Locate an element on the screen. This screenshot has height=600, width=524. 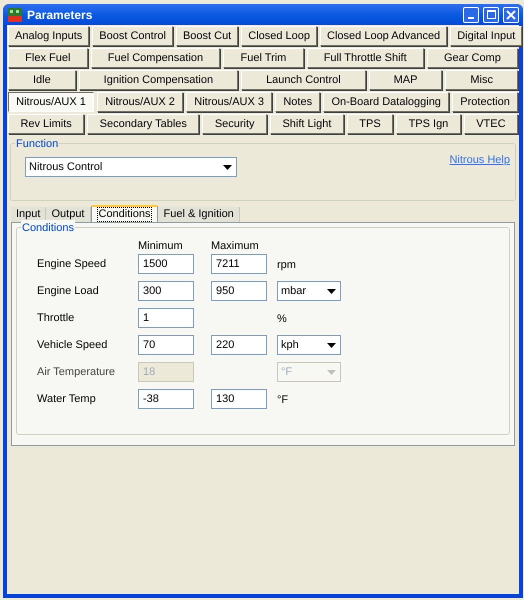
input-field: -38 is located at coordinates (166, 399).